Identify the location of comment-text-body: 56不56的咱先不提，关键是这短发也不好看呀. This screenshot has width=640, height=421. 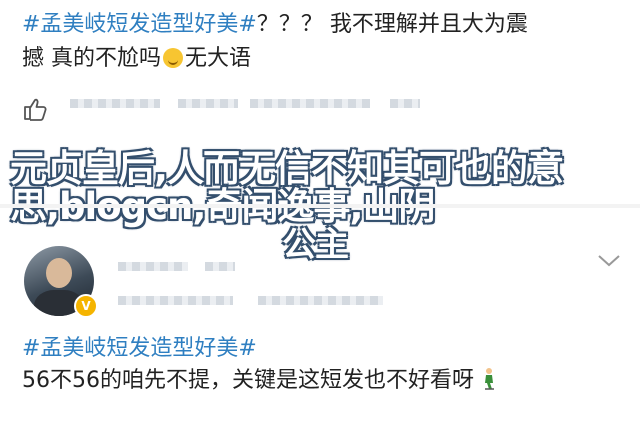
(248, 380).